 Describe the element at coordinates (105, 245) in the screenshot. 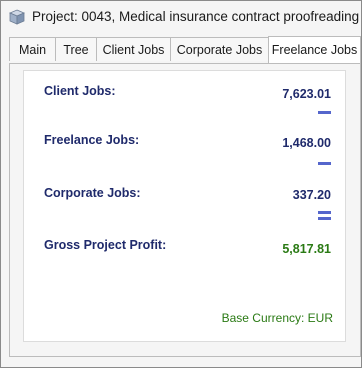

I see `gross-profit-label: Gross Project Profit:` at that location.